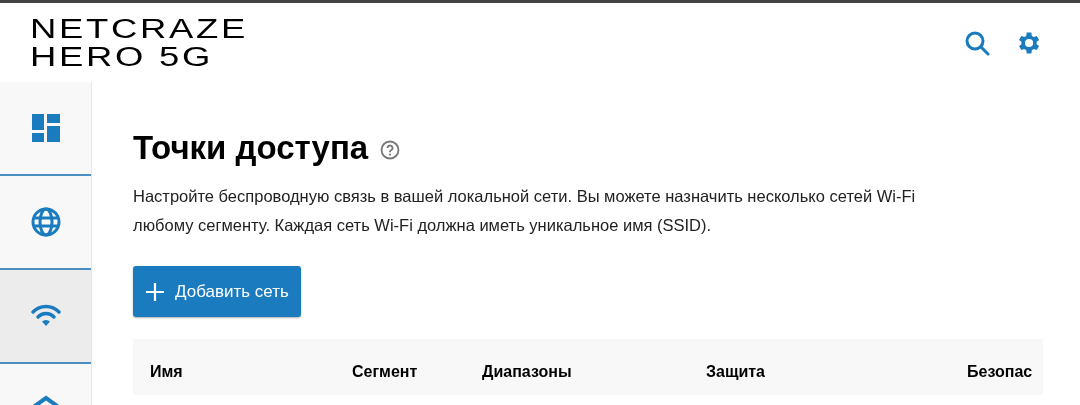 The image size is (1080, 405). Describe the element at coordinates (525, 211) in the screenshot. I see `page-description: Настройте беспроводную связь в вашей локальной сети. Вы можете назначить несколько сетей Wi-Fi любому сегменту. Каждая сеть Wi-Fi должна иметь уникальное имя (SSID).` at that location.